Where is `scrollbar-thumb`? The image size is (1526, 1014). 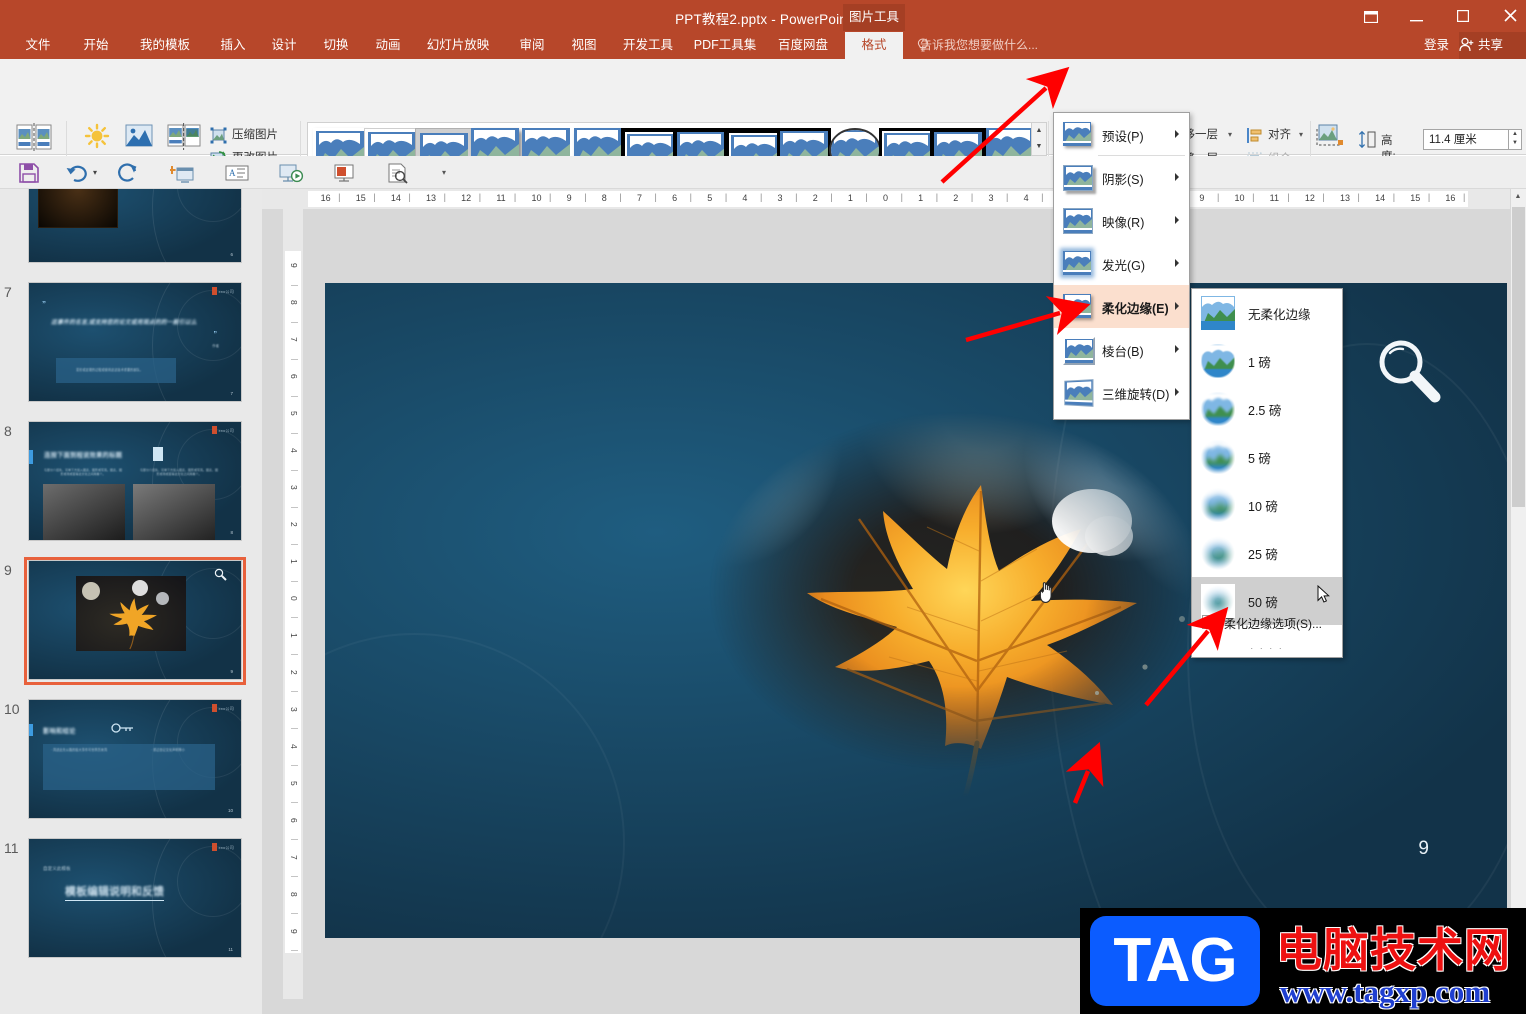
scrollbar-thumb is located at coordinates (1518, 357).